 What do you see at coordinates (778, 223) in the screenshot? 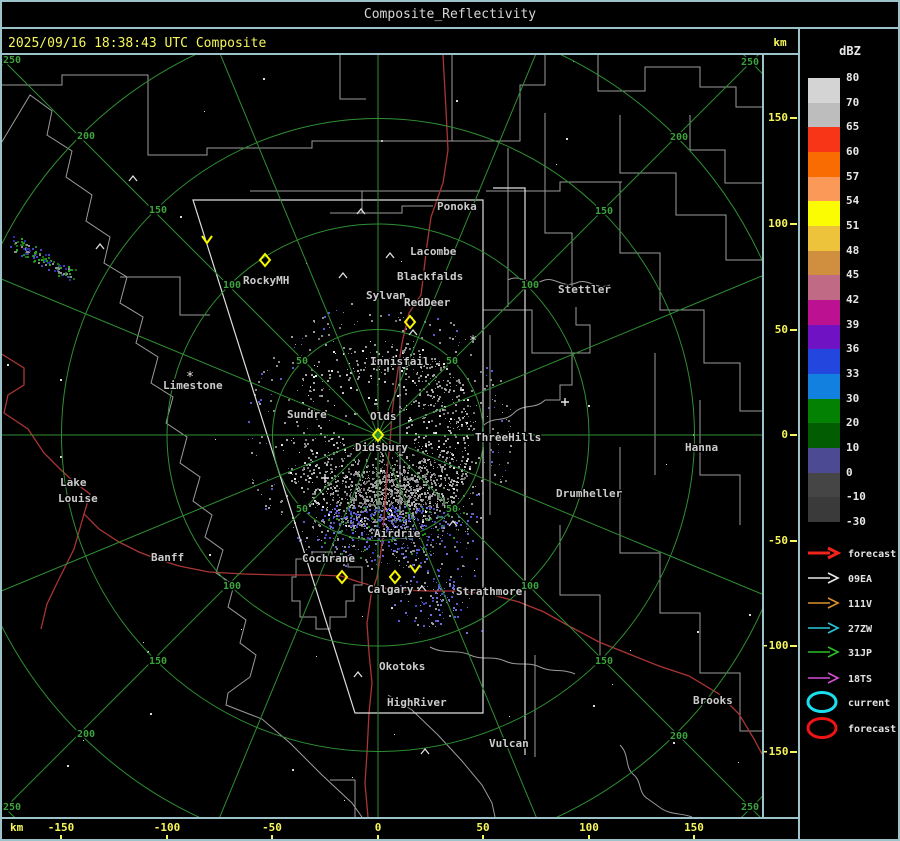
I see `y-axis-tick-label: 100` at bounding box center [778, 223].